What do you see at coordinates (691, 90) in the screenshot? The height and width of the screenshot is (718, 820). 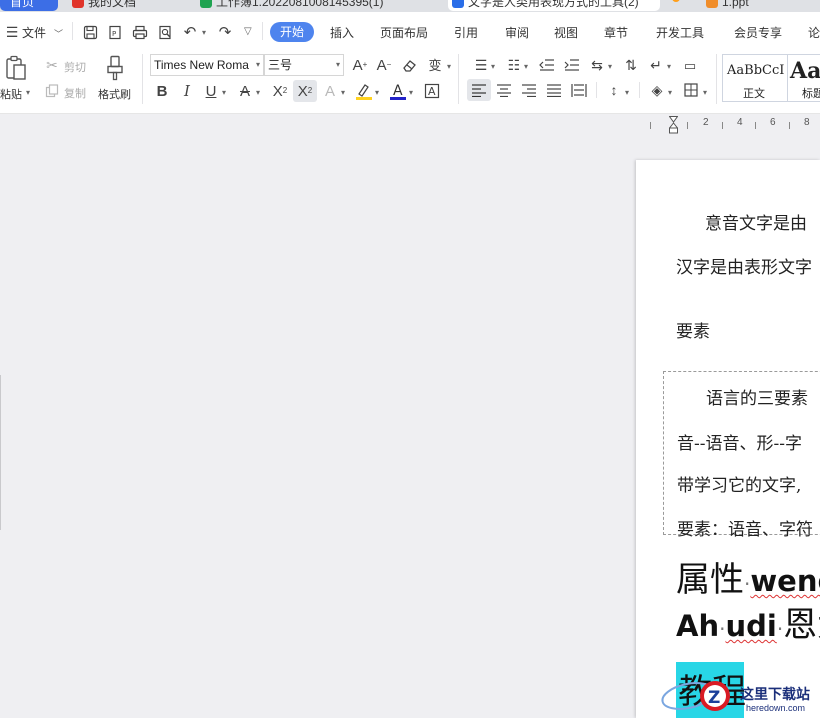 I see `borders-icon` at bounding box center [691, 90].